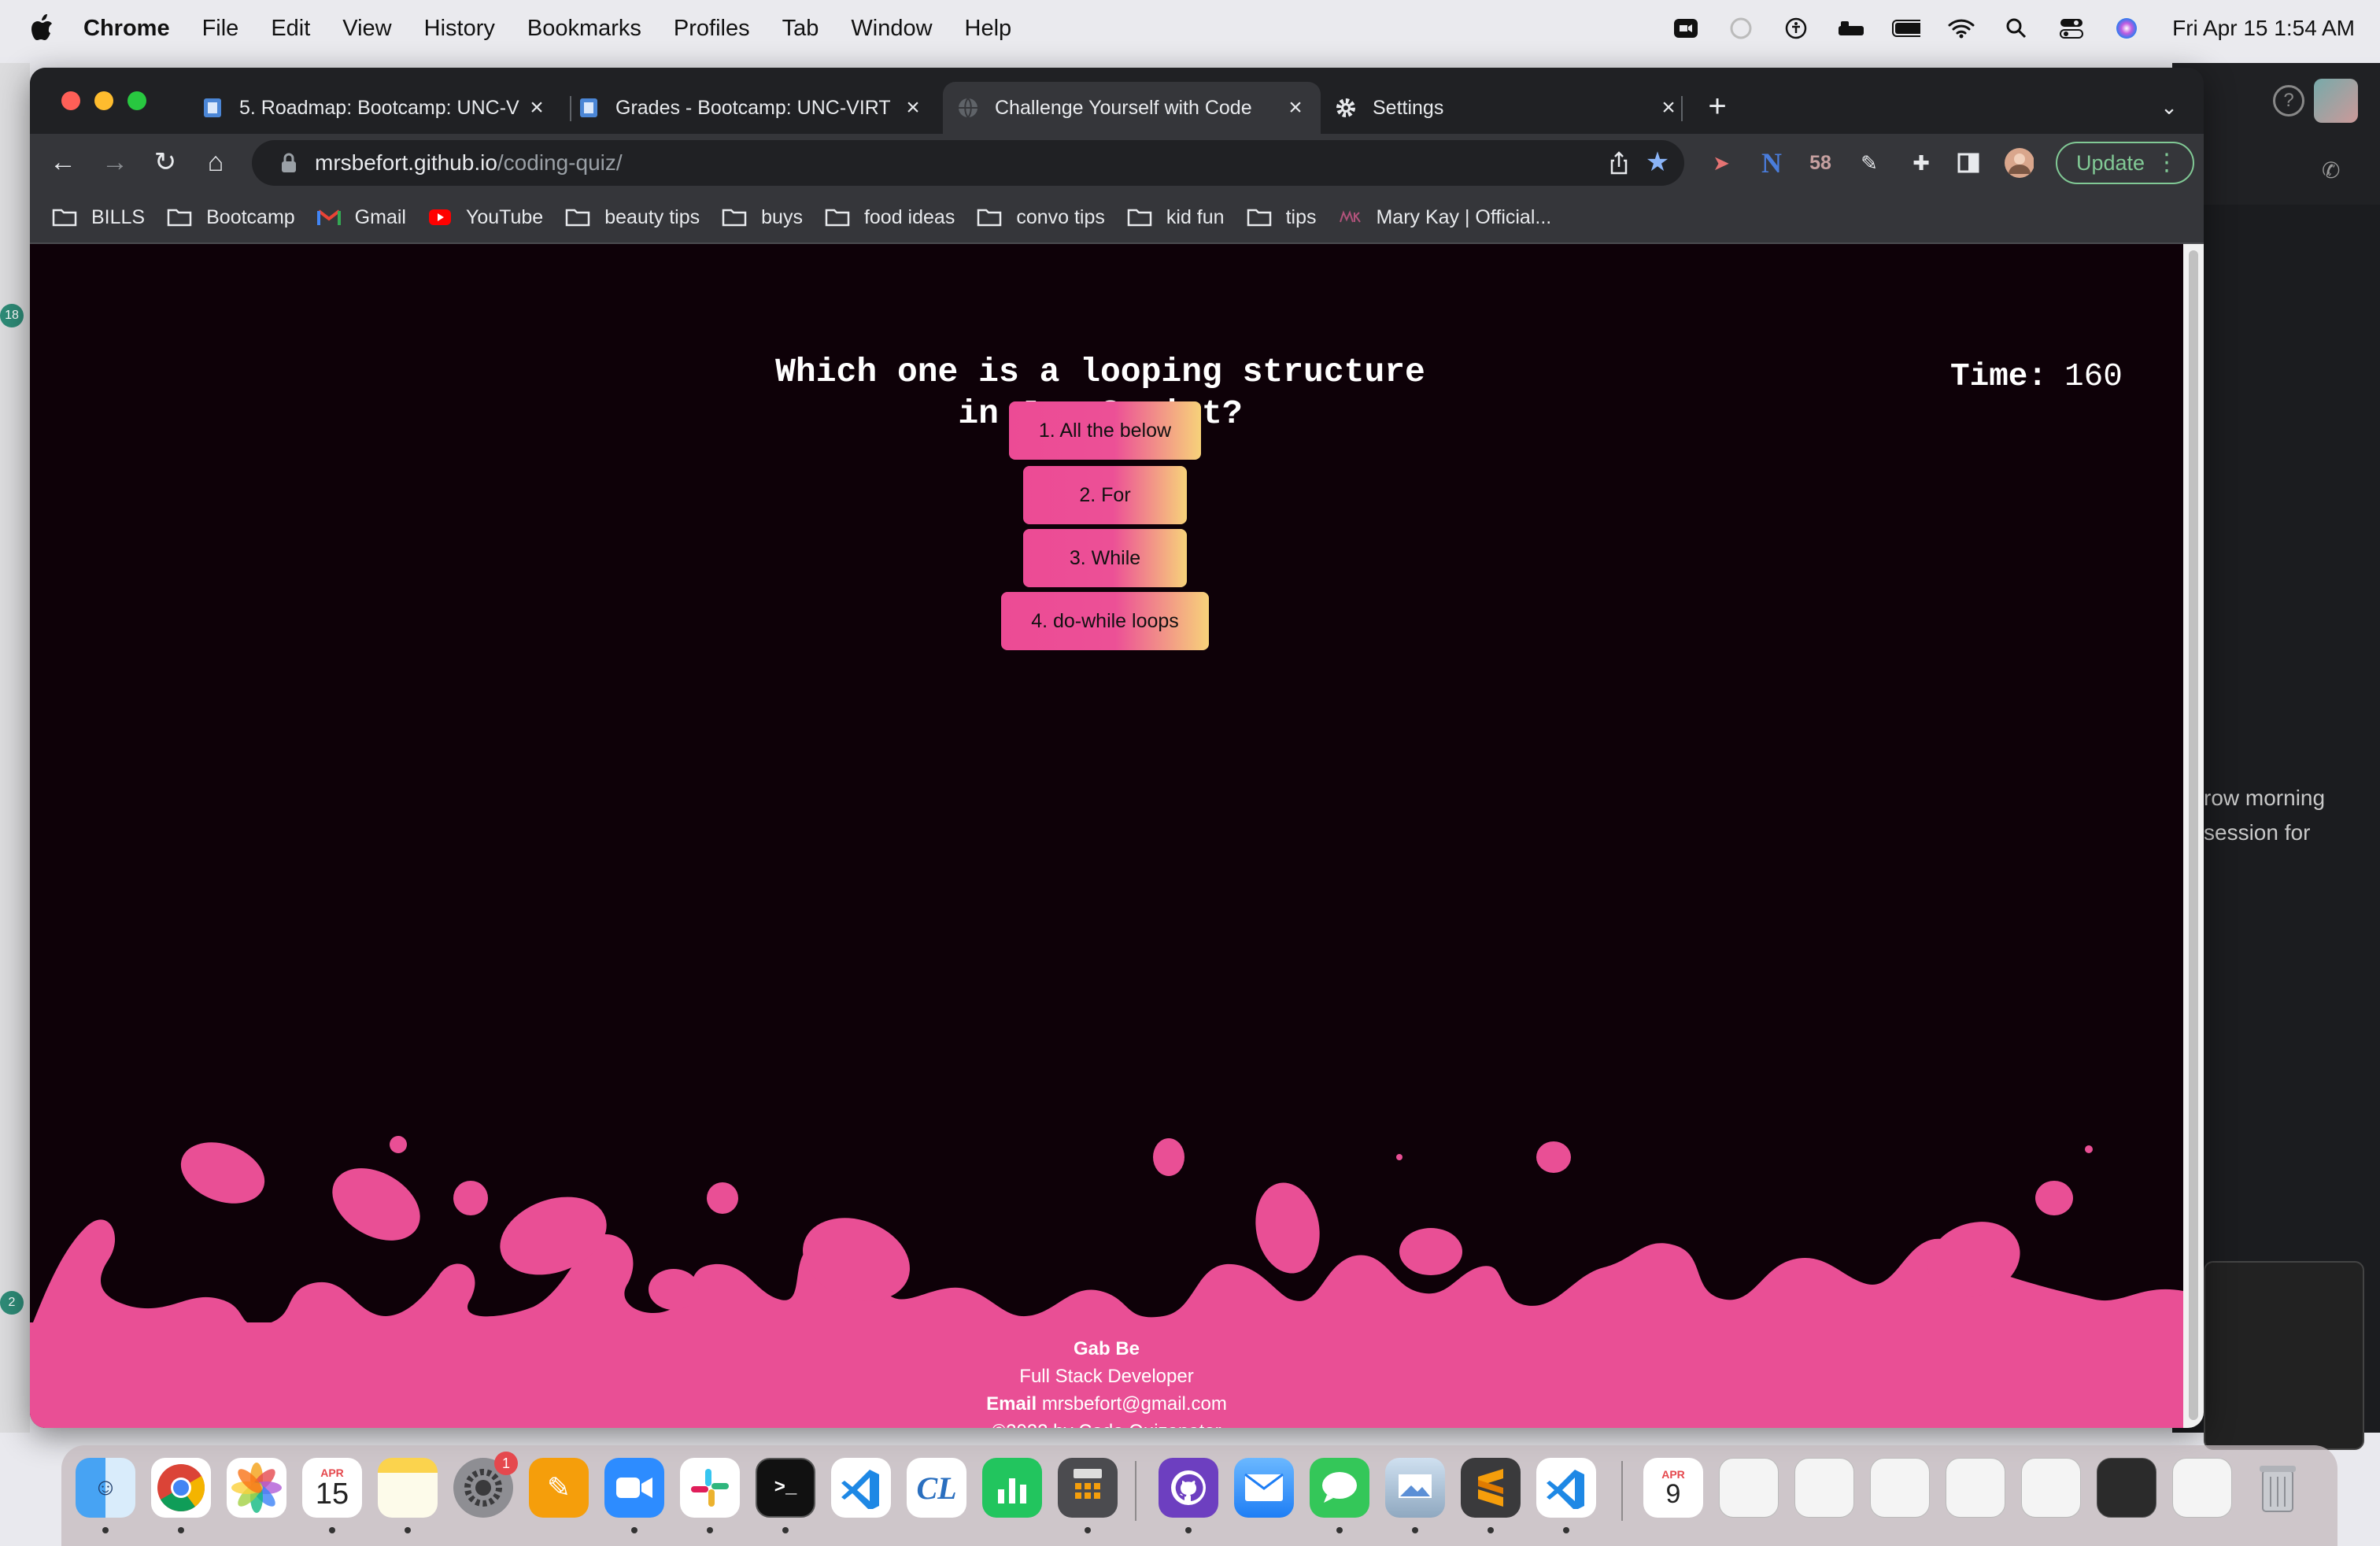 This screenshot has width=2380, height=1546. What do you see at coordinates (1721, 163) in the screenshot?
I see `screencast-extension-icon: ➤` at bounding box center [1721, 163].